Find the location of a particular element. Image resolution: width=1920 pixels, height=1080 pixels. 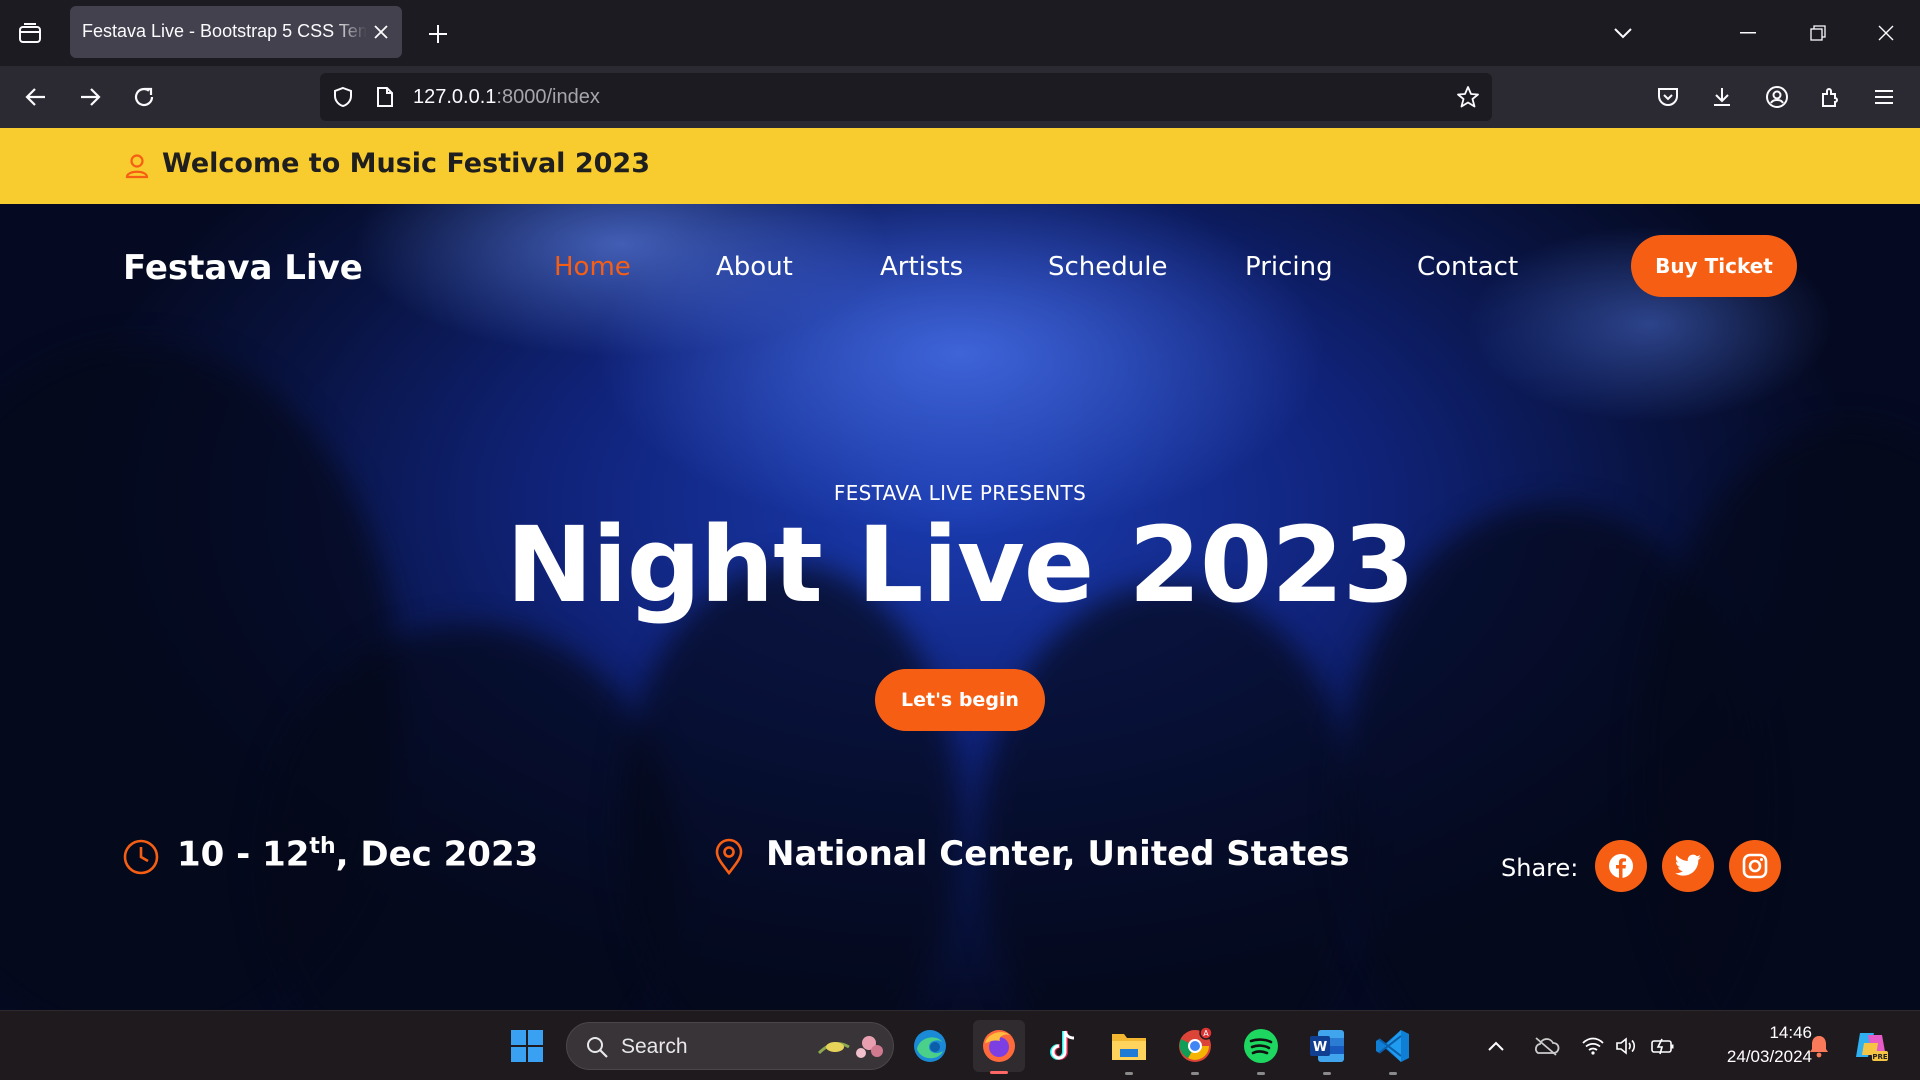

instagram-icon is located at coordinates (1755, 866).